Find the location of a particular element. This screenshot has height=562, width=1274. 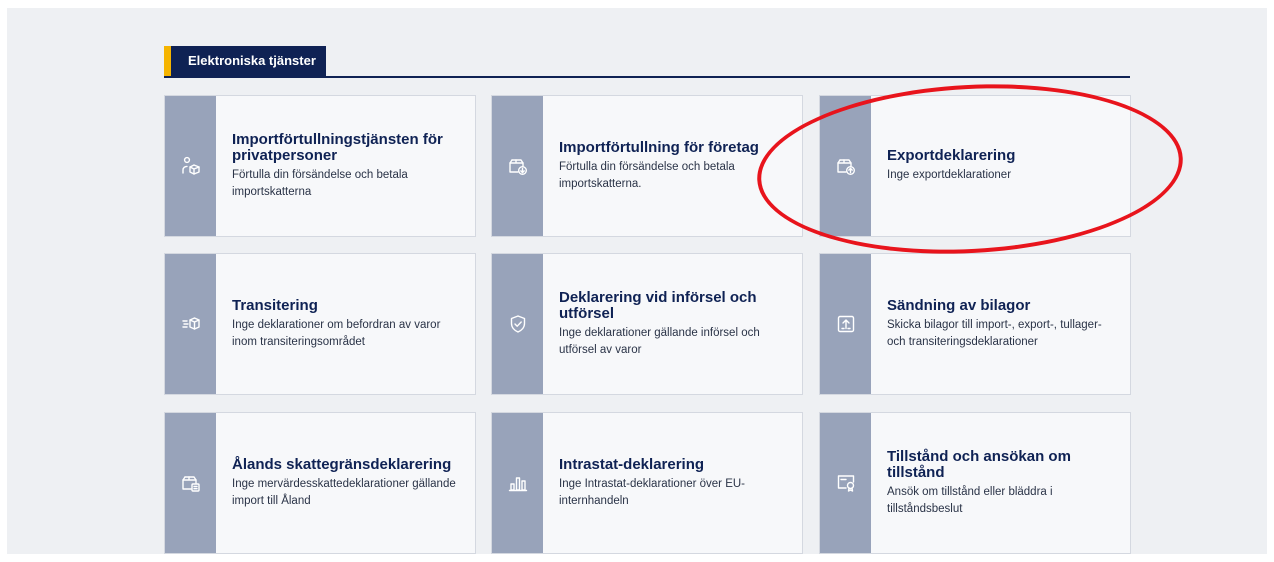

card-title: Tillstånd och ansökan om tillstånd is located at coordinates (979, 464).